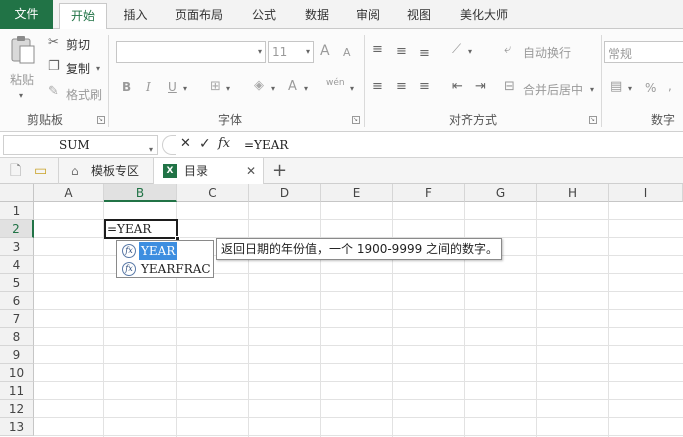 The width and height of the screenshot is (683, 437). What do you see at coordinates (17, 337) in the screenshot?
I see `row-header-8: 8` at bounding box center [17, 337].